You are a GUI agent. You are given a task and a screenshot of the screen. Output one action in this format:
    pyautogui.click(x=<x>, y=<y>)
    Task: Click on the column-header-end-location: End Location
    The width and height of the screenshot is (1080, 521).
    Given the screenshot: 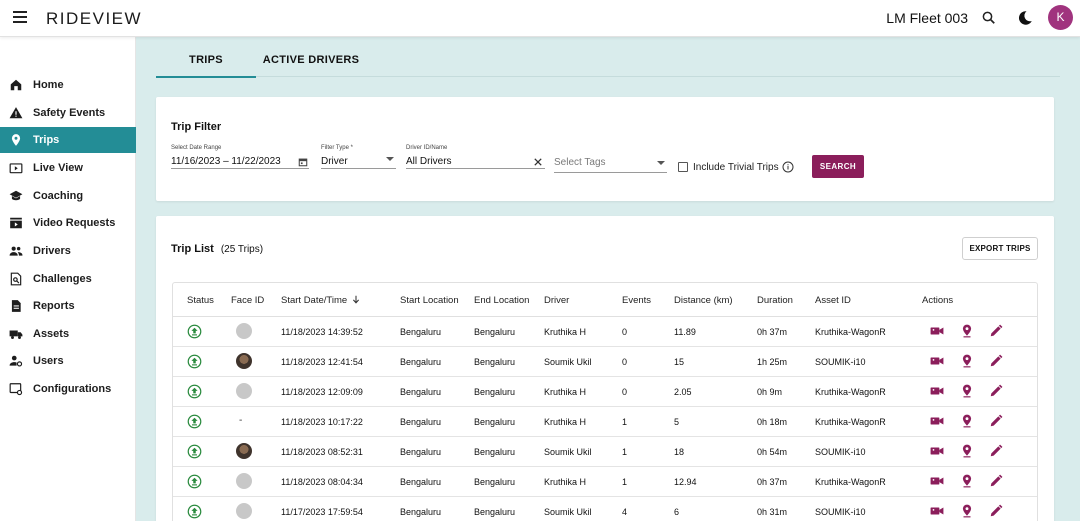 What is the action you would take?
    pyautogui.click(x=502, y=300)
    